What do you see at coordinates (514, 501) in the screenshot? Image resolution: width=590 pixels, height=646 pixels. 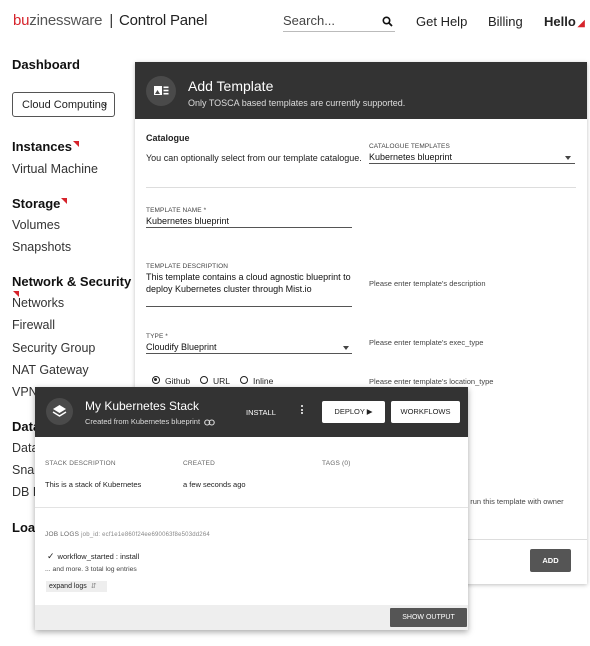 I see `owner-hint: o run this template with owner` at bounding box center [514, 501].